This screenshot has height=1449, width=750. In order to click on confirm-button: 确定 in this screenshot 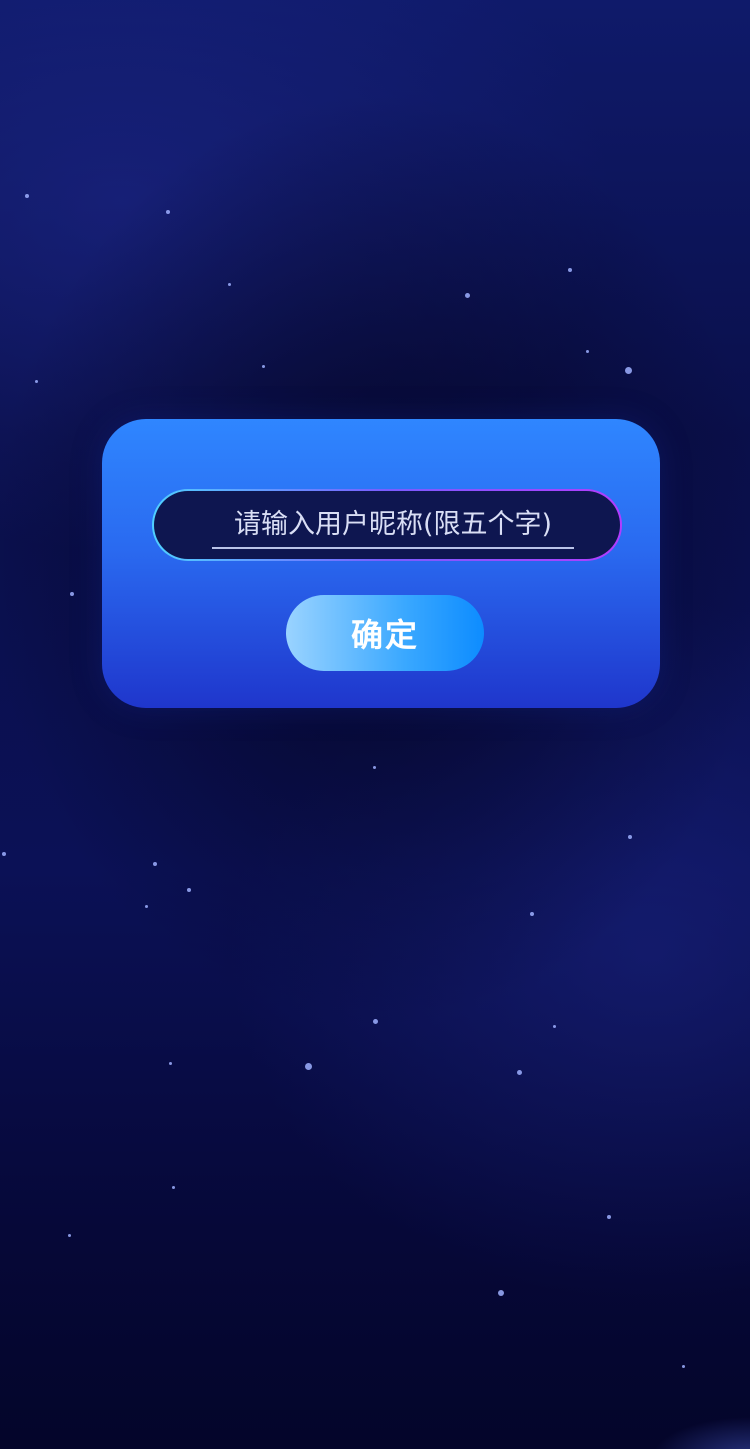, I will do `click(385, 633)`.